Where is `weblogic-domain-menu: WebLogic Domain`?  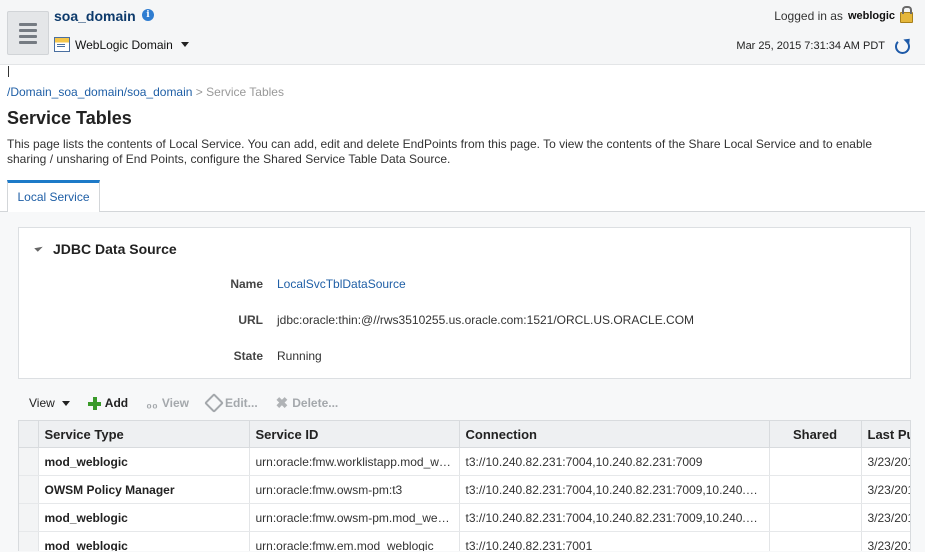
weblogic-domain-menu: WebLogic Domain is located at coordinates (121, 44).